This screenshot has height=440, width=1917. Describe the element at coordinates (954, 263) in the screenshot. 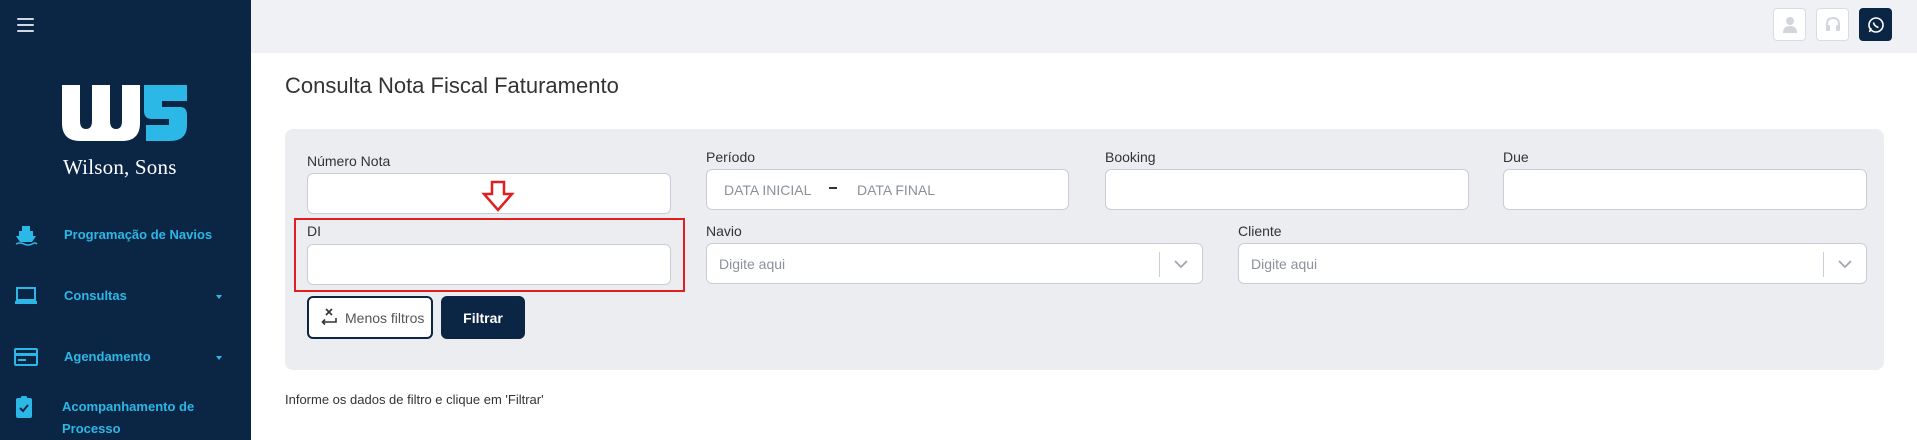

I see `navio-select: Digite aqui` at that location.